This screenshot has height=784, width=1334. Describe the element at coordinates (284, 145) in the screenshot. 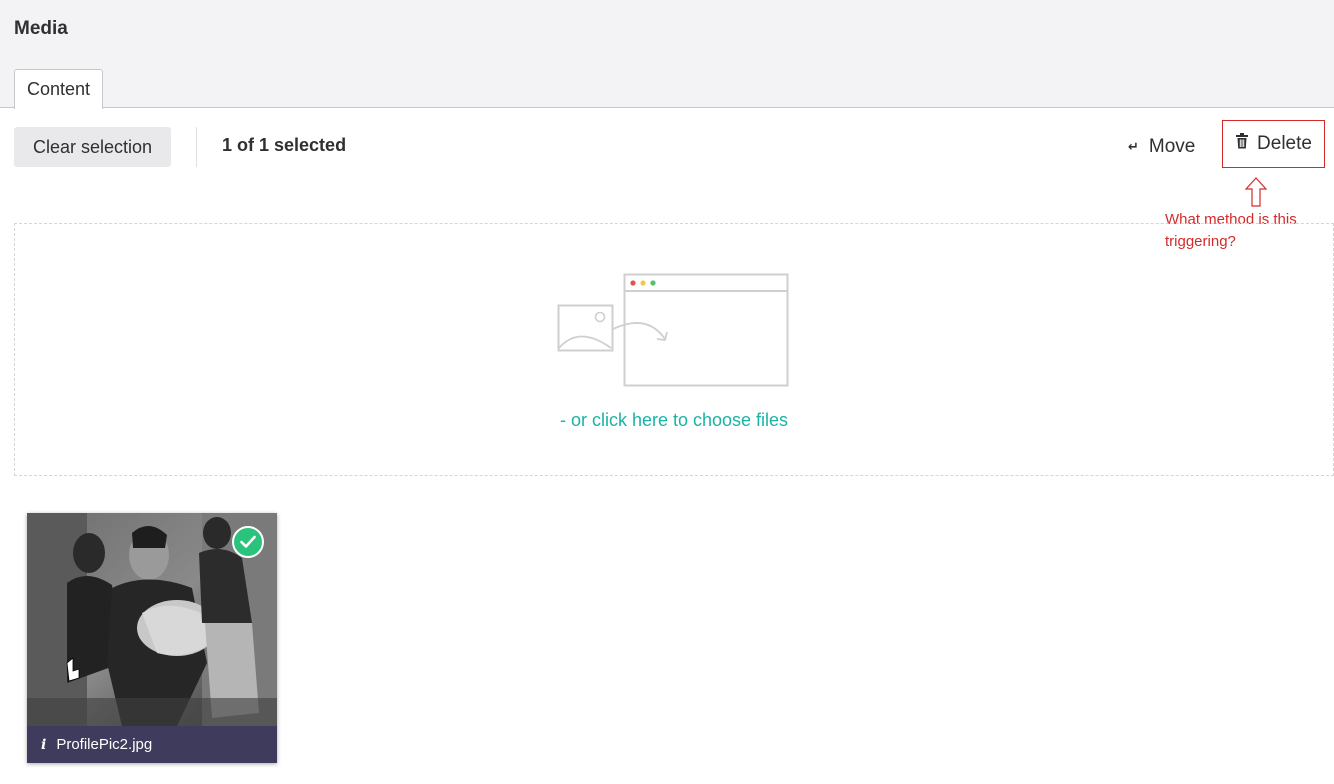

I see `selection-count: 1 of 1 selected` at that location.